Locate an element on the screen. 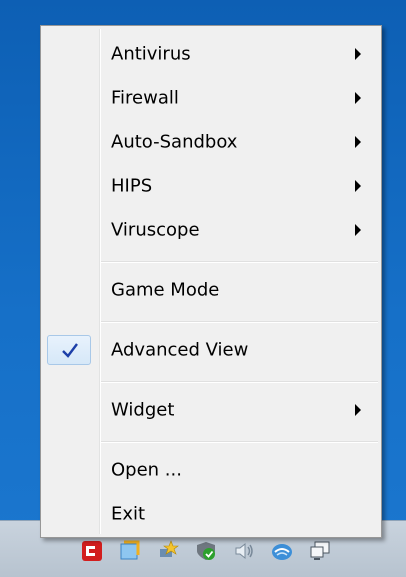 This screenshot has height=577, width=406. menu-item-label: Firewall is located at coordinates (145, 98).